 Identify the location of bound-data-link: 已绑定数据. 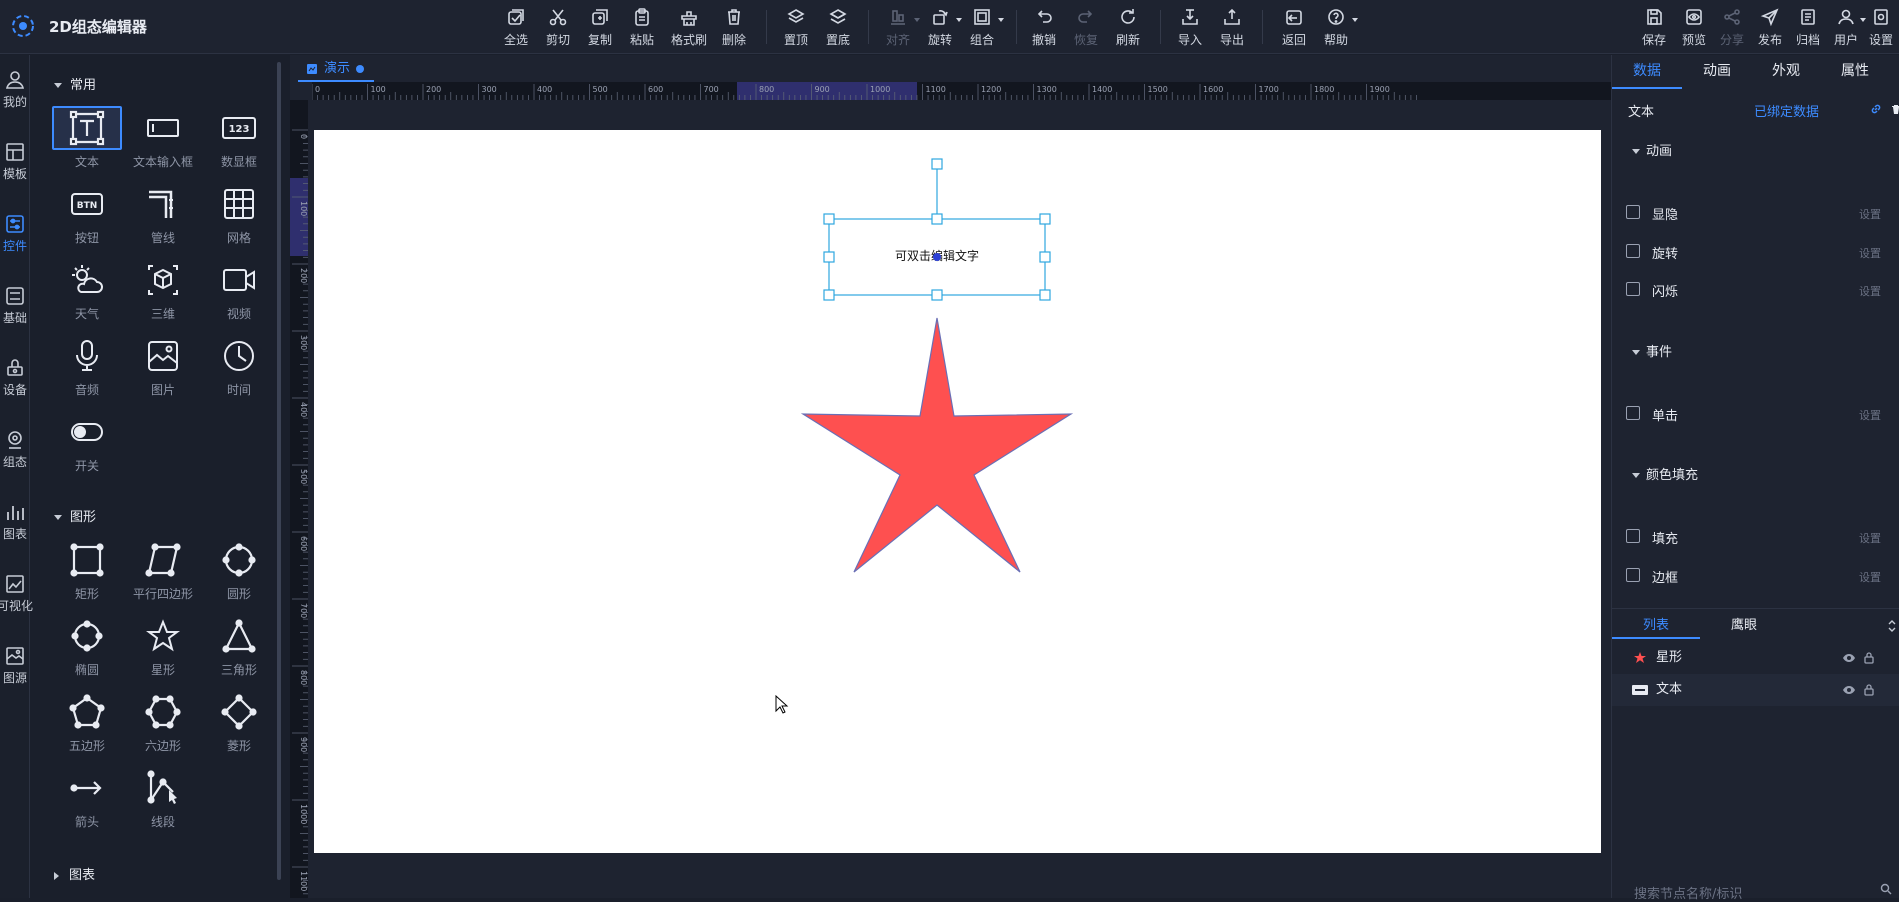
(1786, 110).